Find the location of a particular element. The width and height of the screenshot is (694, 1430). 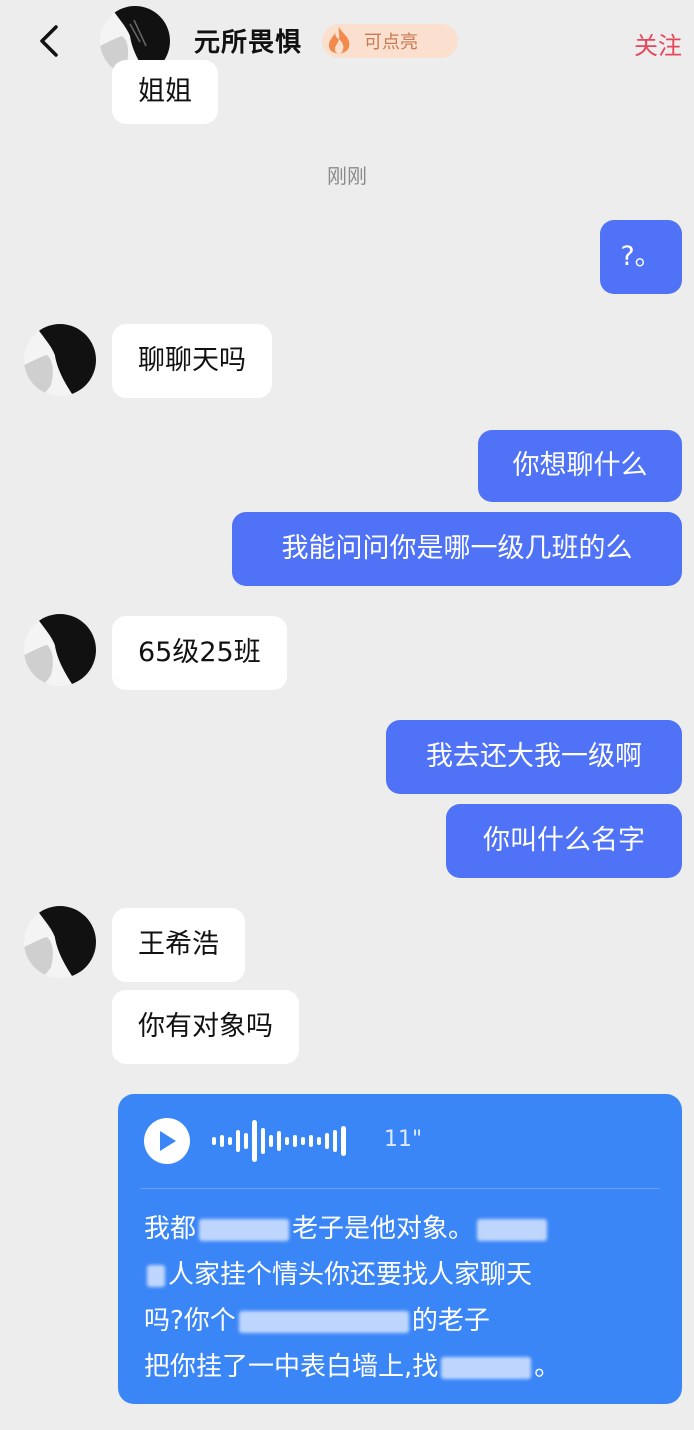

transcript-line: 人家挂个情头你还要找人家聊天 is located at coordinates (404, 1275).